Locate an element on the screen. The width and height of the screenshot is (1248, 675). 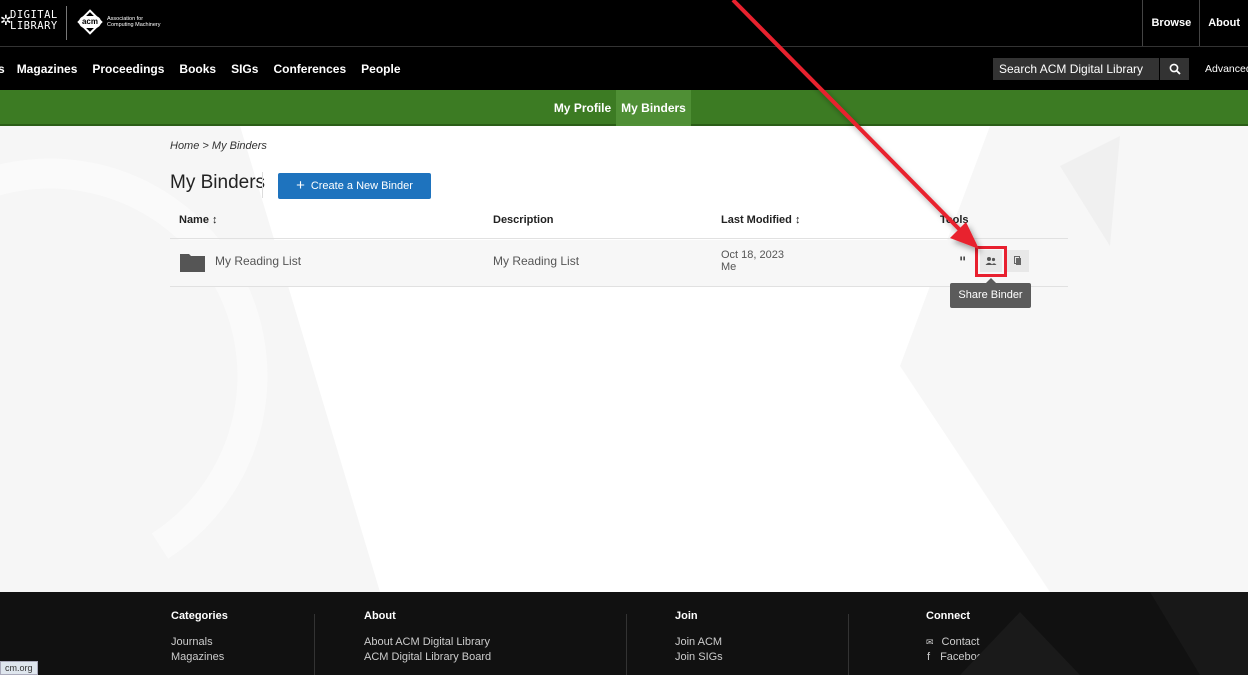
acm-logo-text: Association for Computing Machinery is located at coordinates (134, 22).